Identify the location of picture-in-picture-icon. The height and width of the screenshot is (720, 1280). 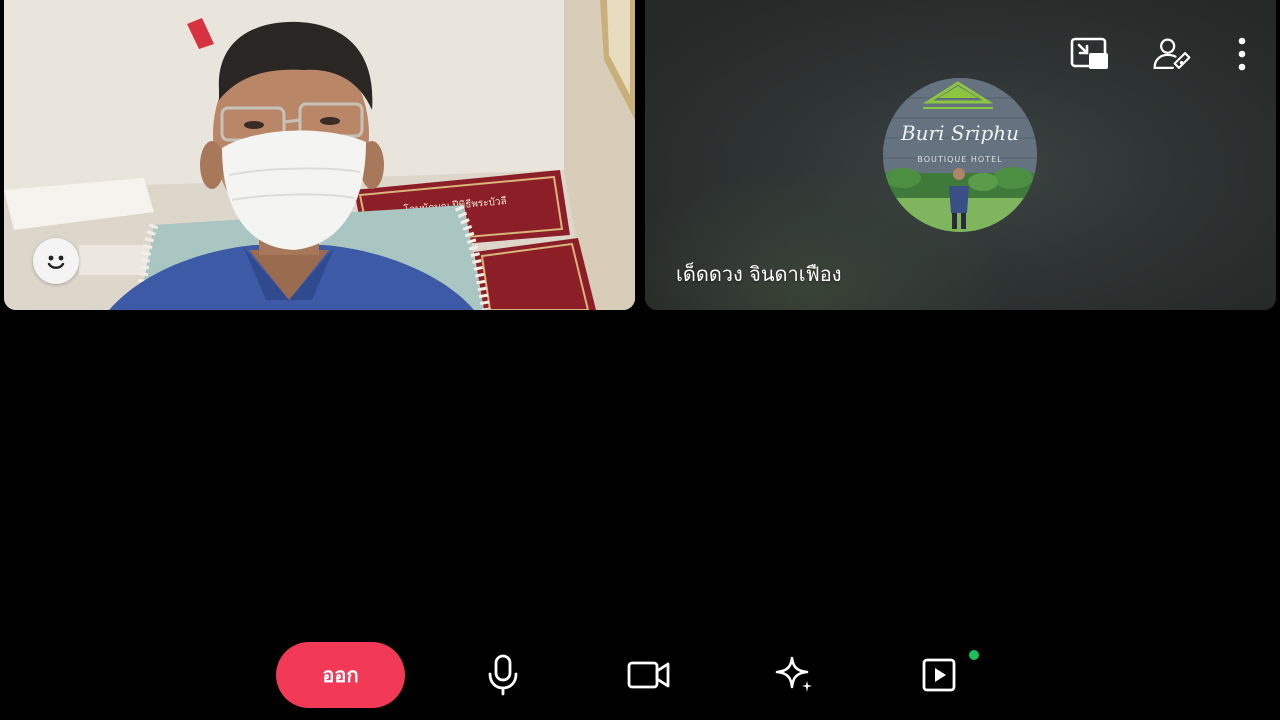
(1089, 53).